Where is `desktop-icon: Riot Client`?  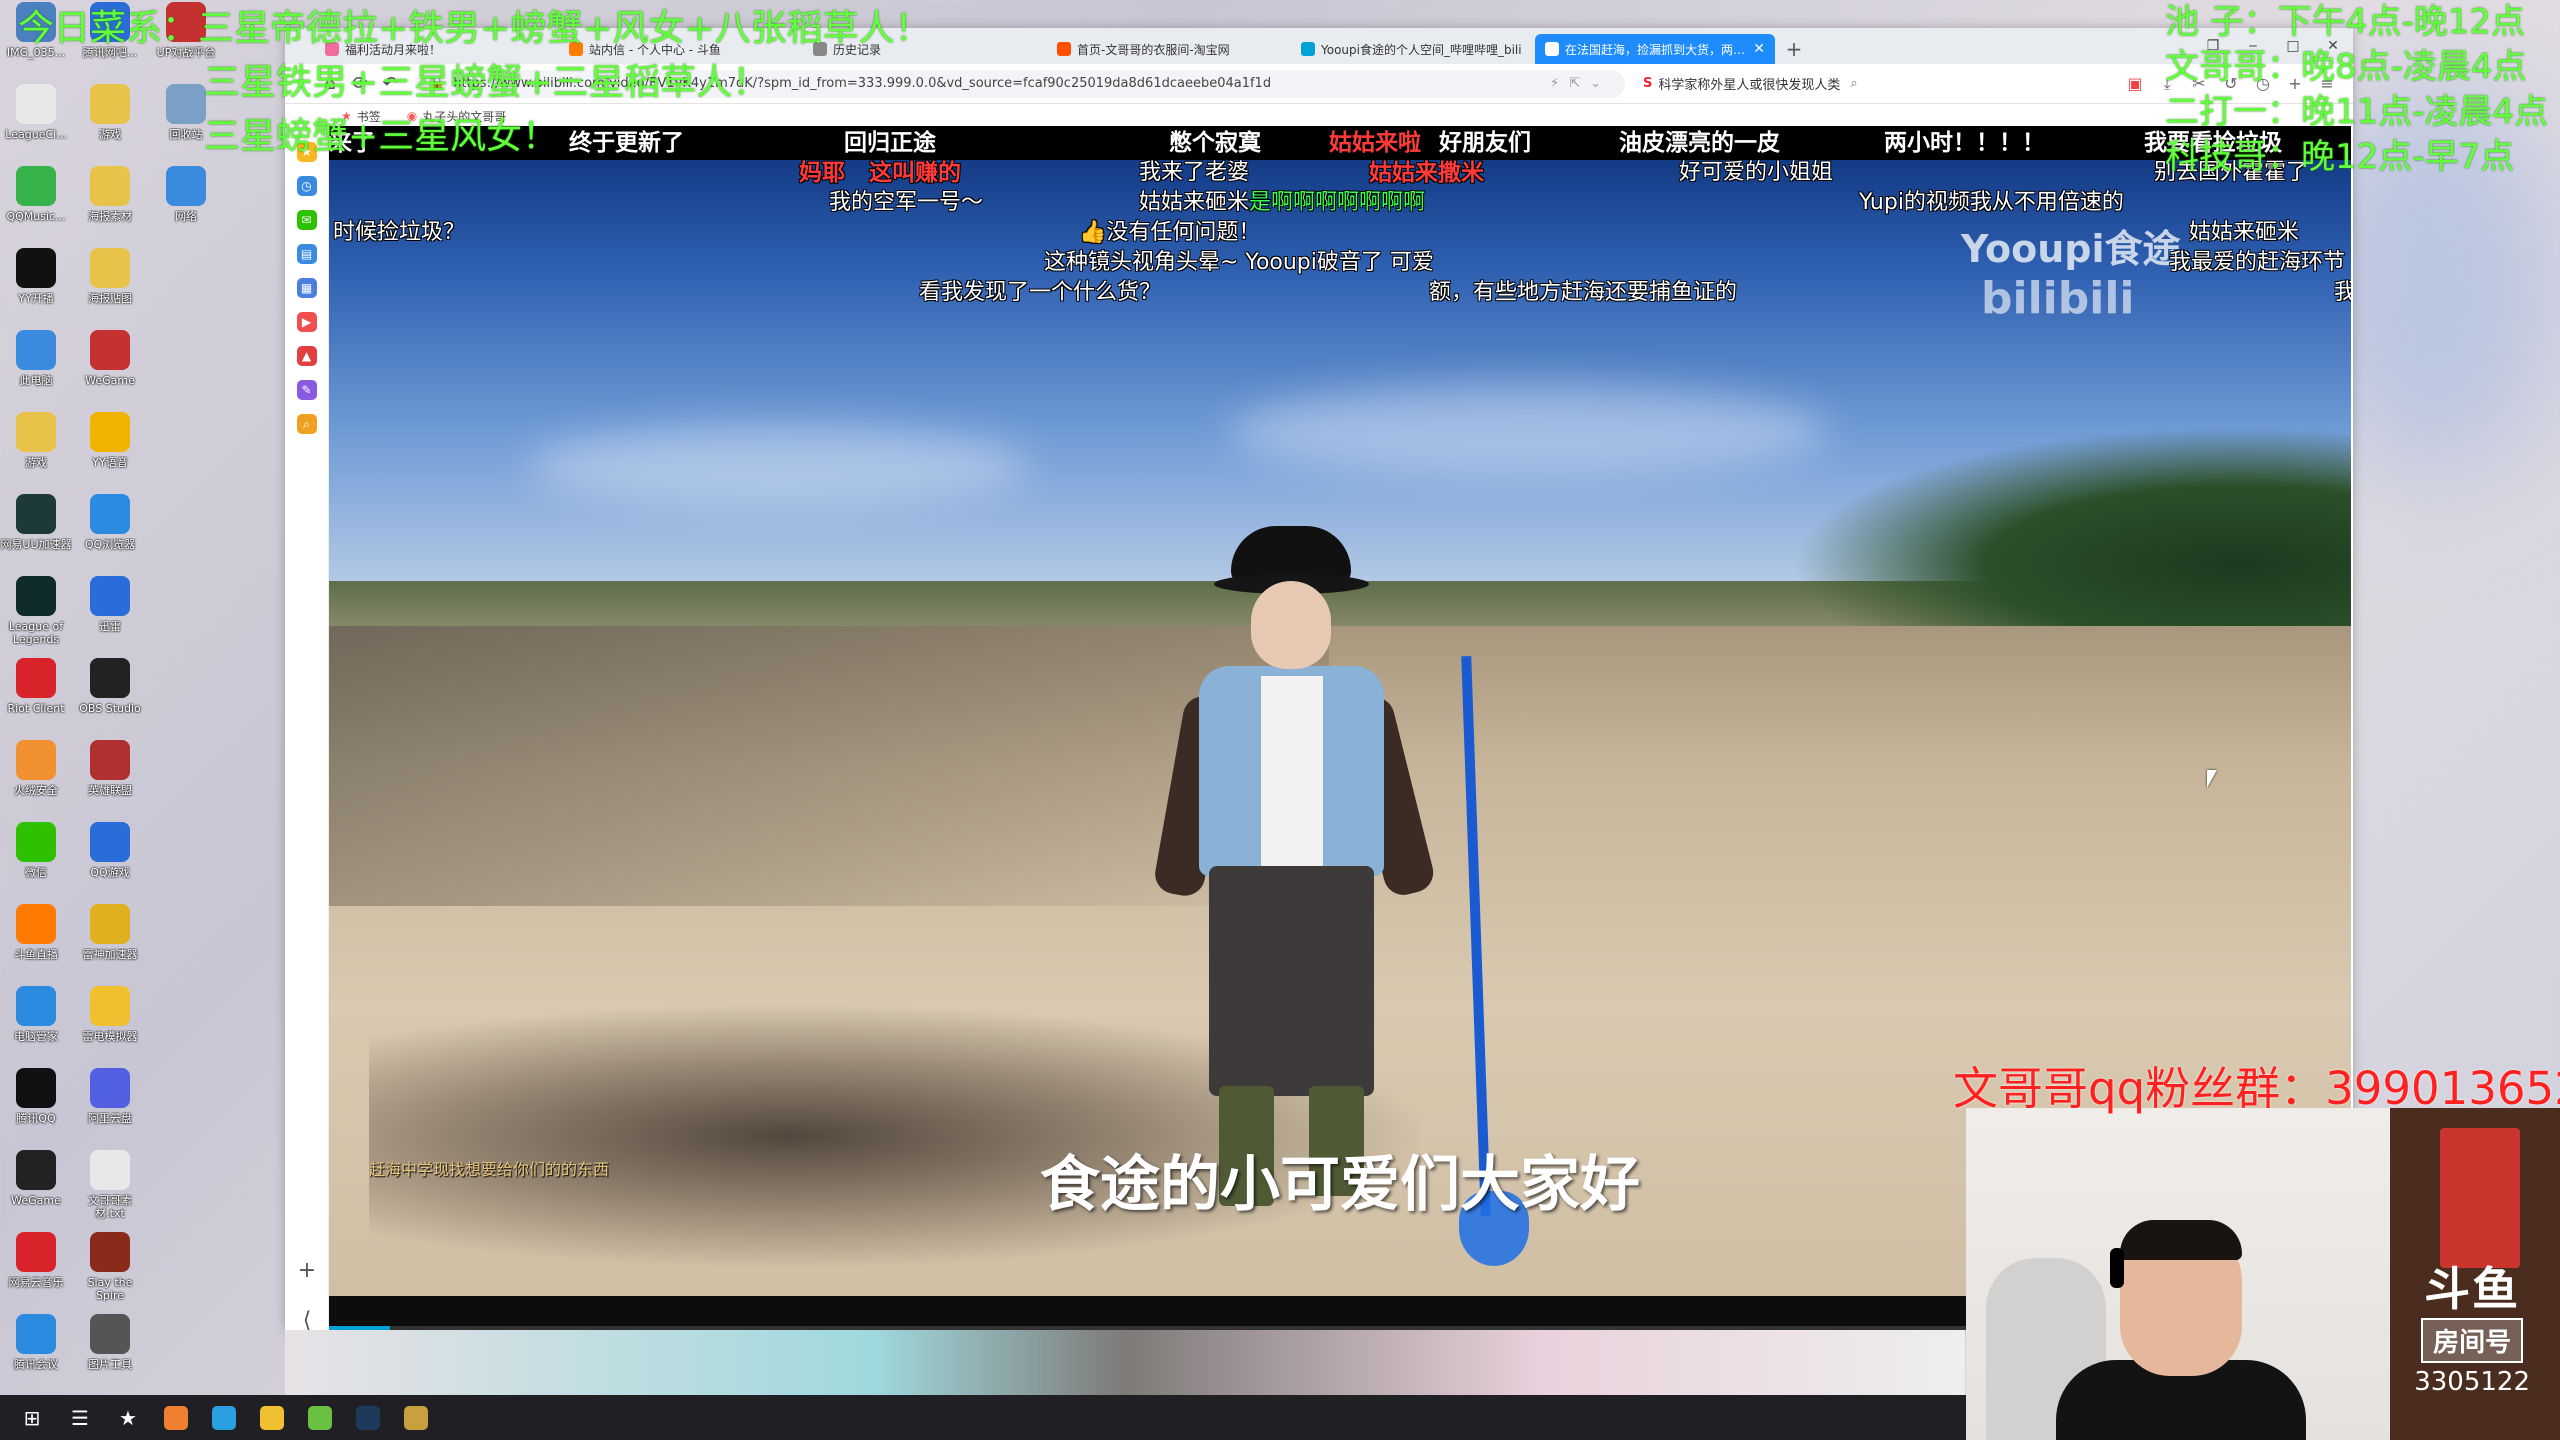 desktop-icon: Riot Client is located at coordinates (36, 693).